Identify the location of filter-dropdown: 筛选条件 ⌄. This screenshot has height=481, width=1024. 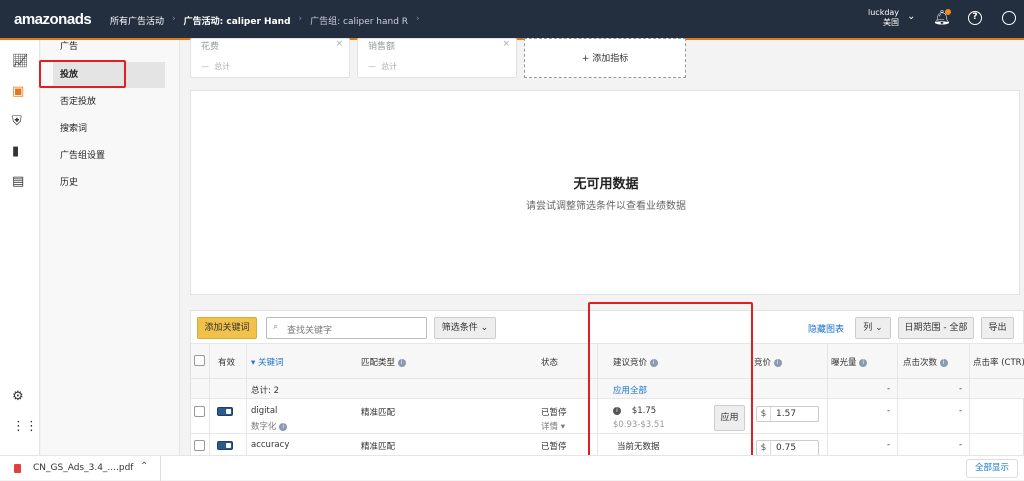
(465, 328).